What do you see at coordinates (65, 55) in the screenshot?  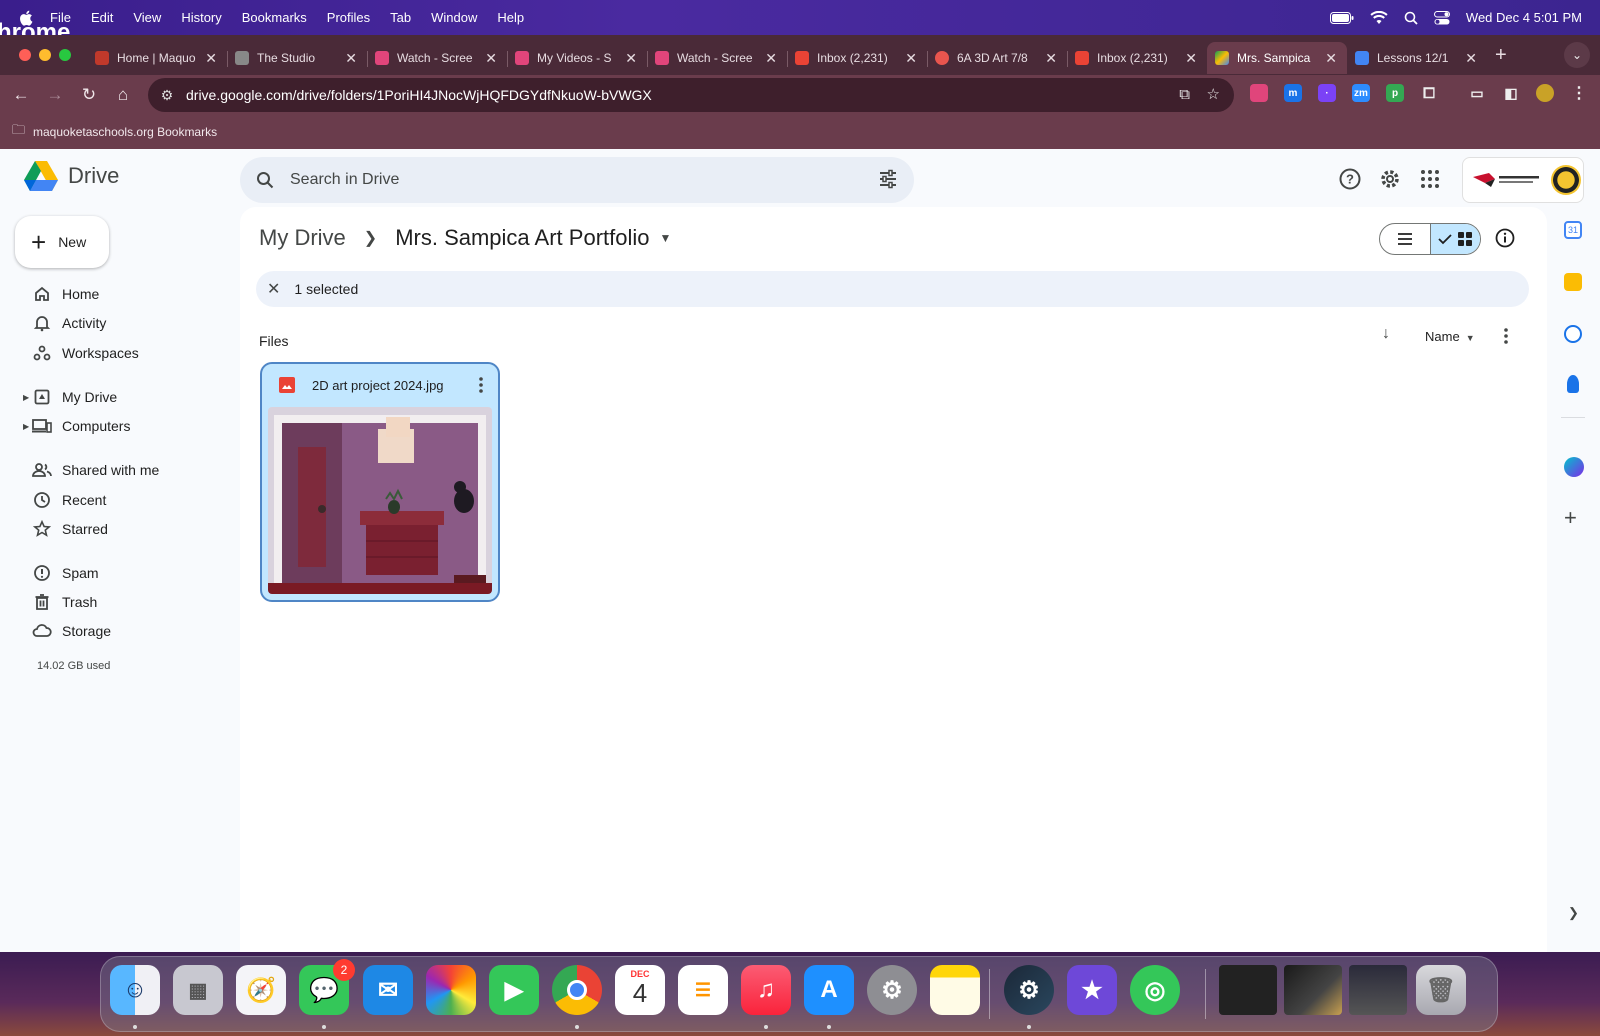 I see `zoom-window-button` at bounding box center [65, 55].